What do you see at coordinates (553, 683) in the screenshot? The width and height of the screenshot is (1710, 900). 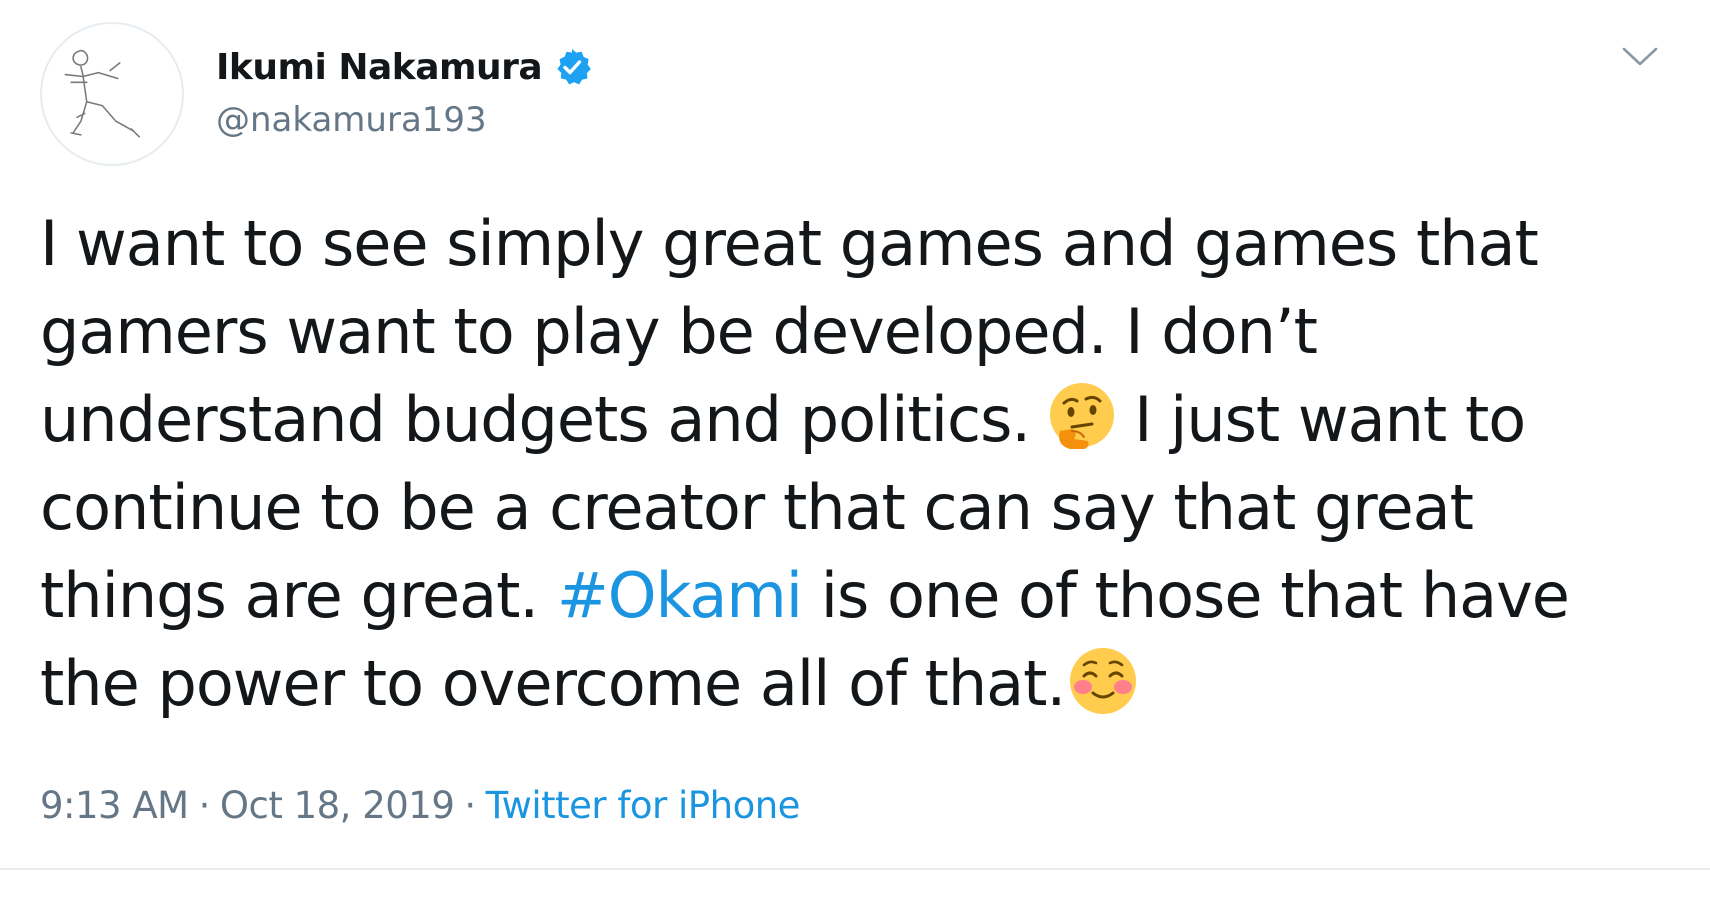 I see `tweet-text-segment: the power to overcome all of that.` at bounding box center [553, 683].